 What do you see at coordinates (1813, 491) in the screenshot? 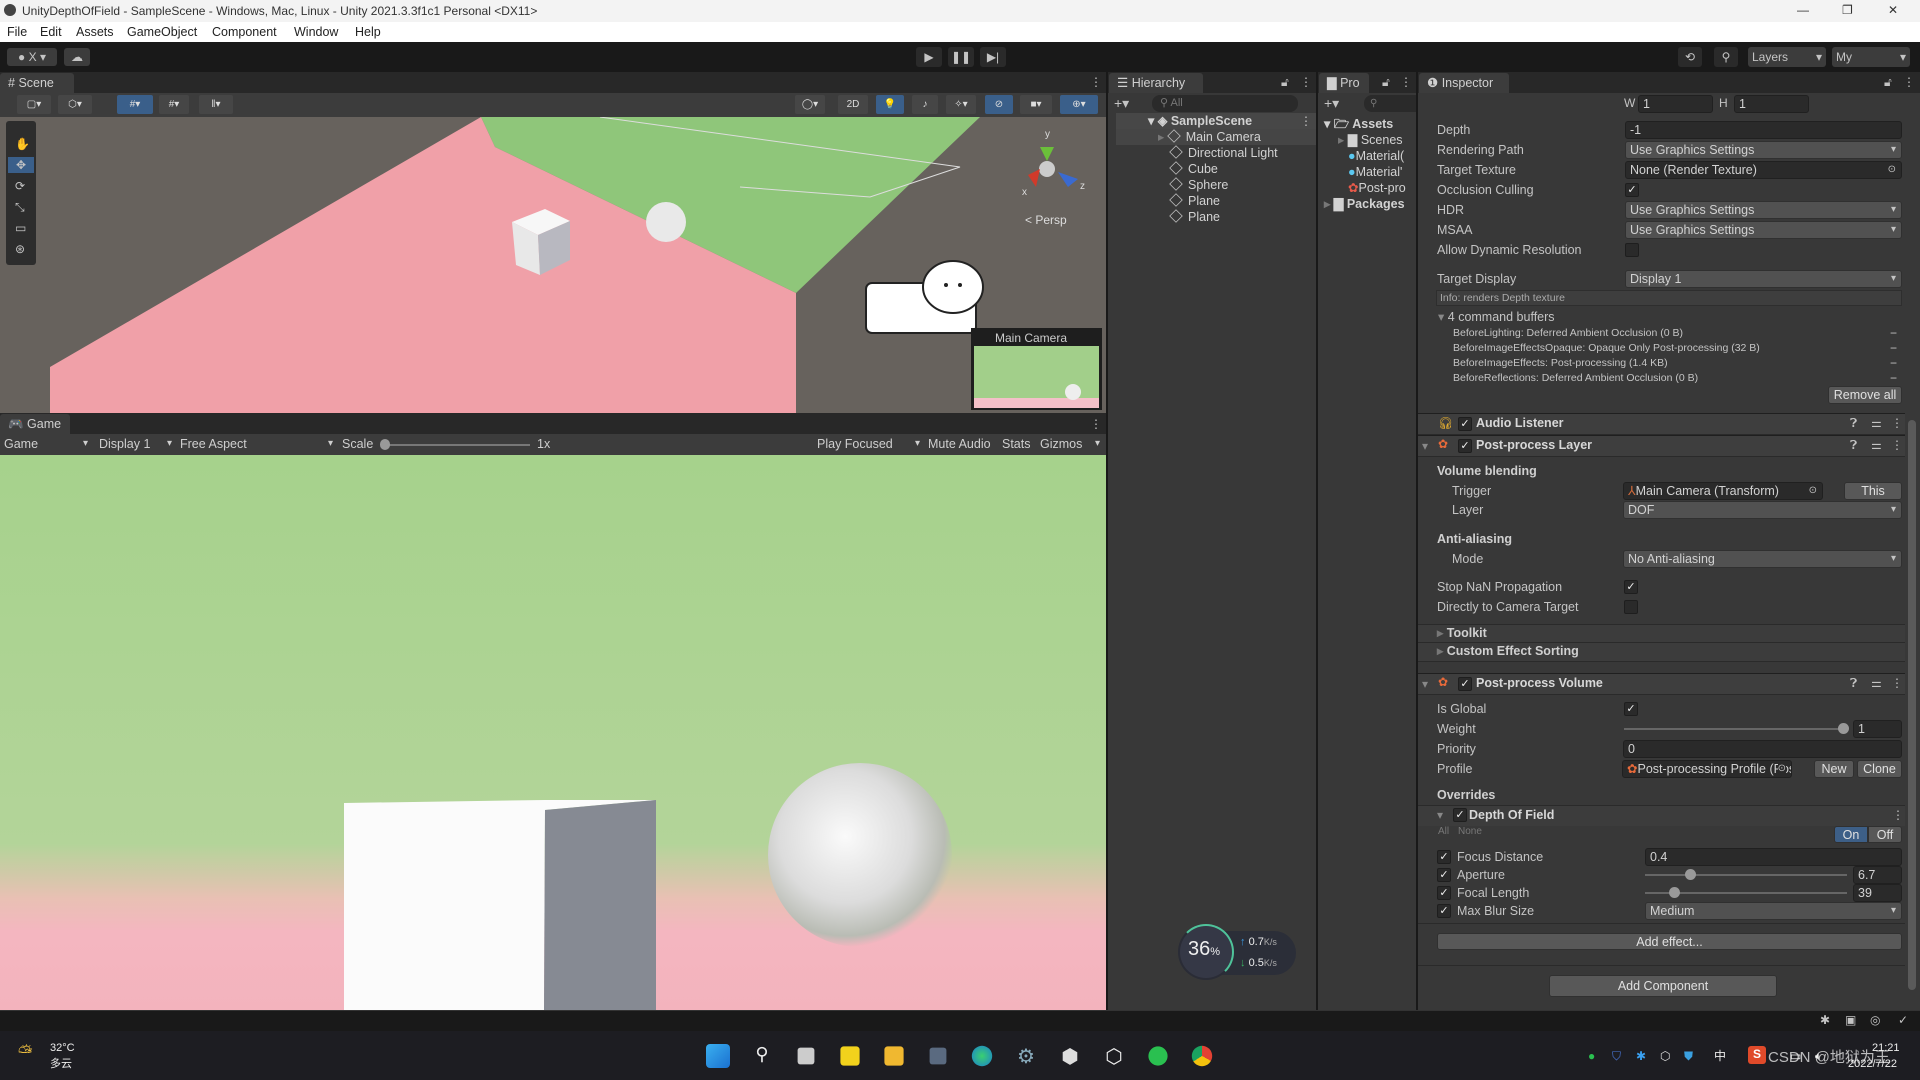
I see `object-picker-icon: ⊙` at bounding box center [1813, 491].